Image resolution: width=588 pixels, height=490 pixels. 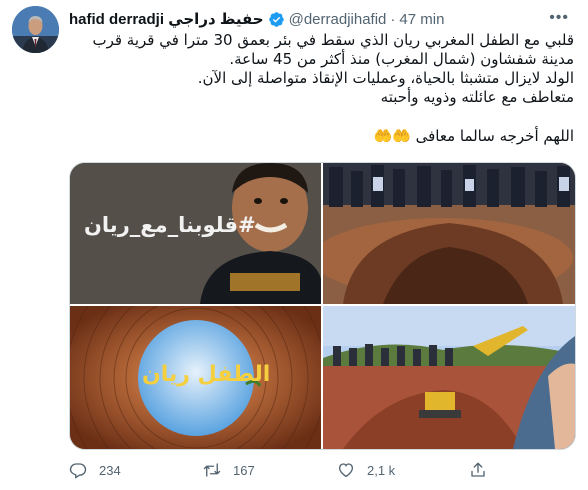 I want to click on like-button: 2,1 k, so click(x=366, y=470).